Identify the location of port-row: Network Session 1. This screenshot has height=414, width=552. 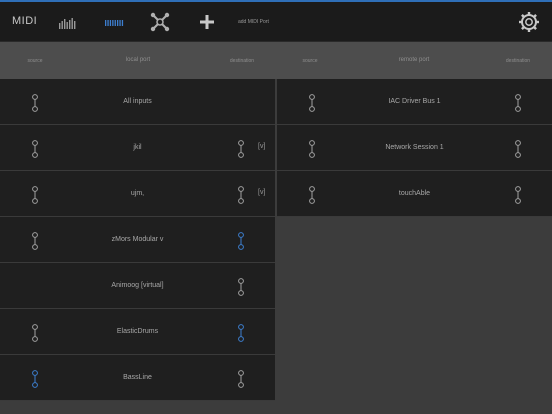
(414, 148).